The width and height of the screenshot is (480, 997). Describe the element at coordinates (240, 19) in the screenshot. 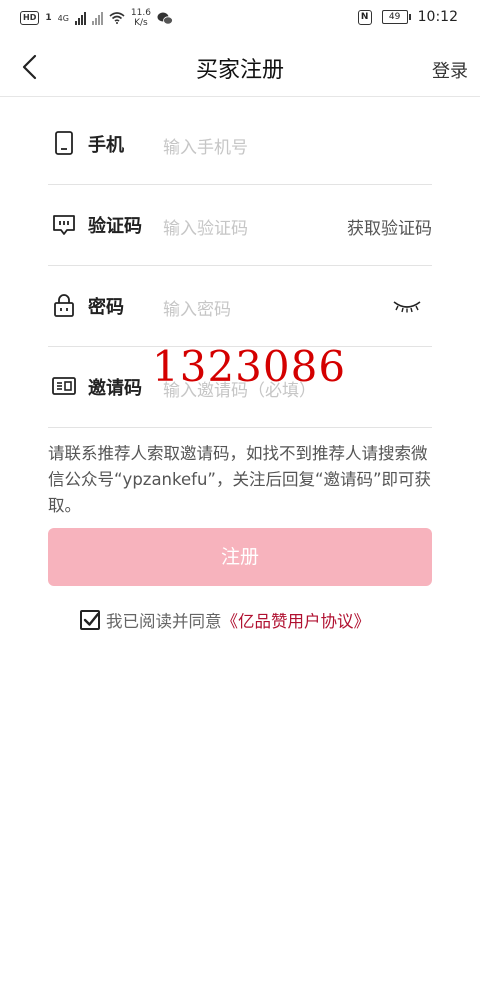

I see `status-bar: HD 1 4G 11.6 K/s N 49 10:12` at that location.